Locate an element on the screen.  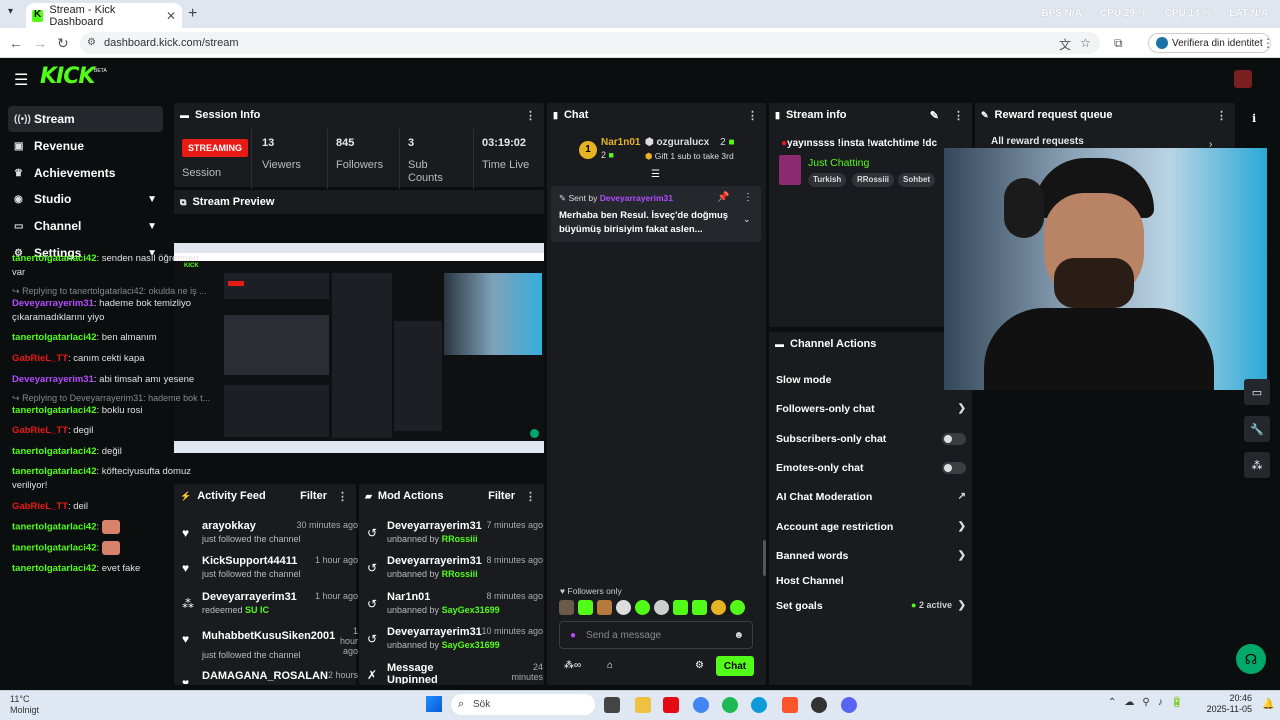
chevron-down-icon: ⌄ is located at coordinates (747, 219).